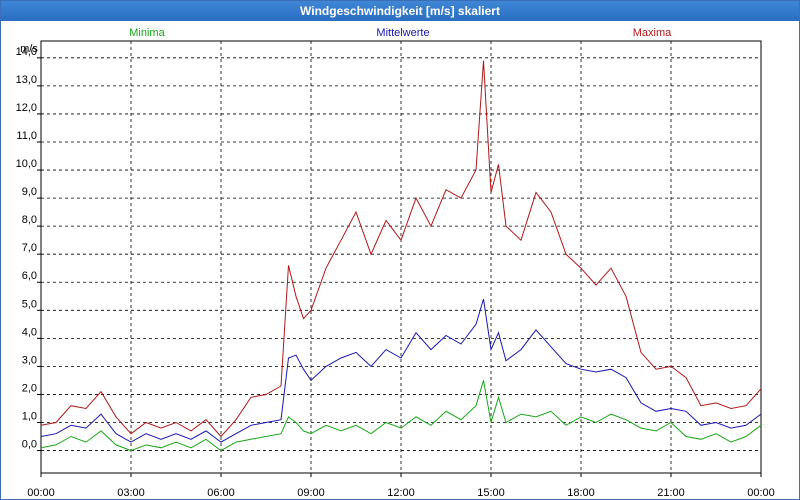  I want to click on x-tick-time-label: 12:00, so click(401, 493).